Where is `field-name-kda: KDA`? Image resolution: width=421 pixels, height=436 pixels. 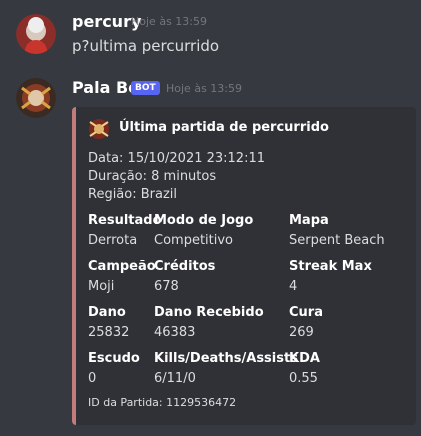 field-name-kda: KDA is located at coordinates (304, 358).